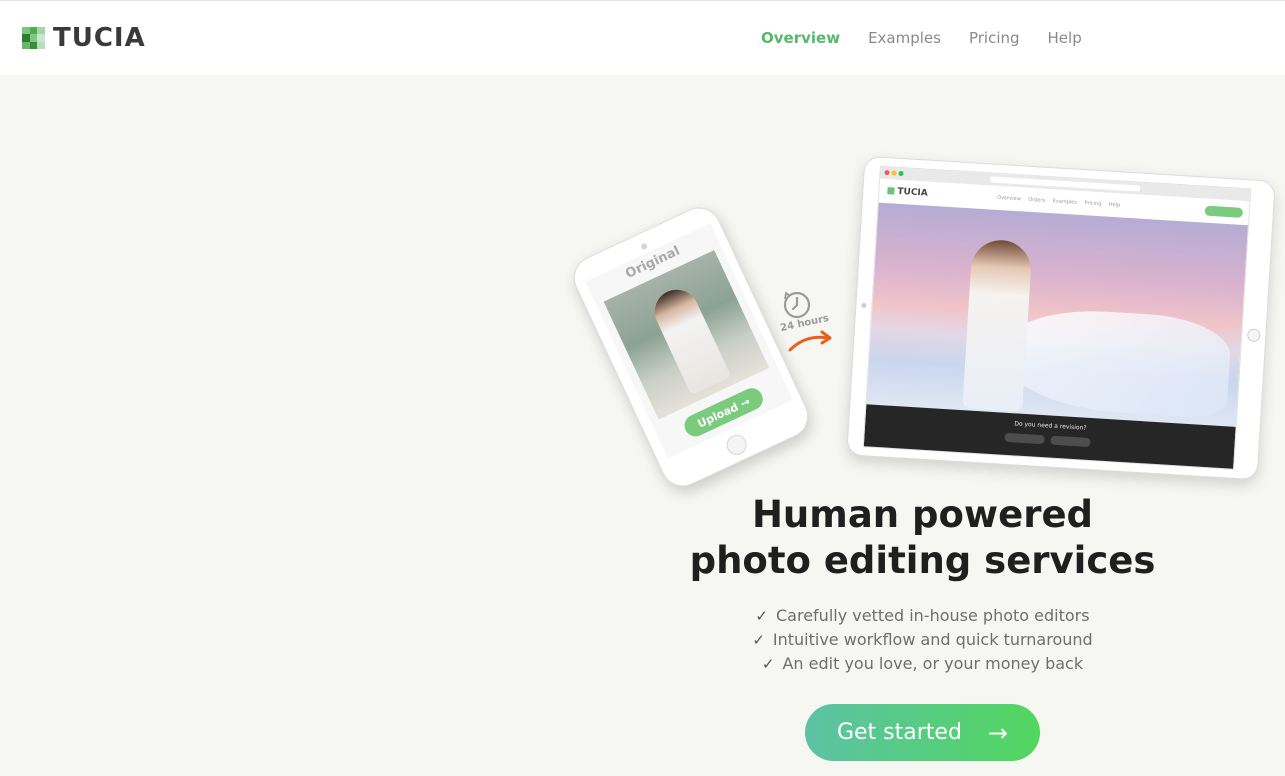  What do you see at coordinates (810, 341) in the screenshot?
I see `curved-arrow-icon` at bounding box center [810, 341].